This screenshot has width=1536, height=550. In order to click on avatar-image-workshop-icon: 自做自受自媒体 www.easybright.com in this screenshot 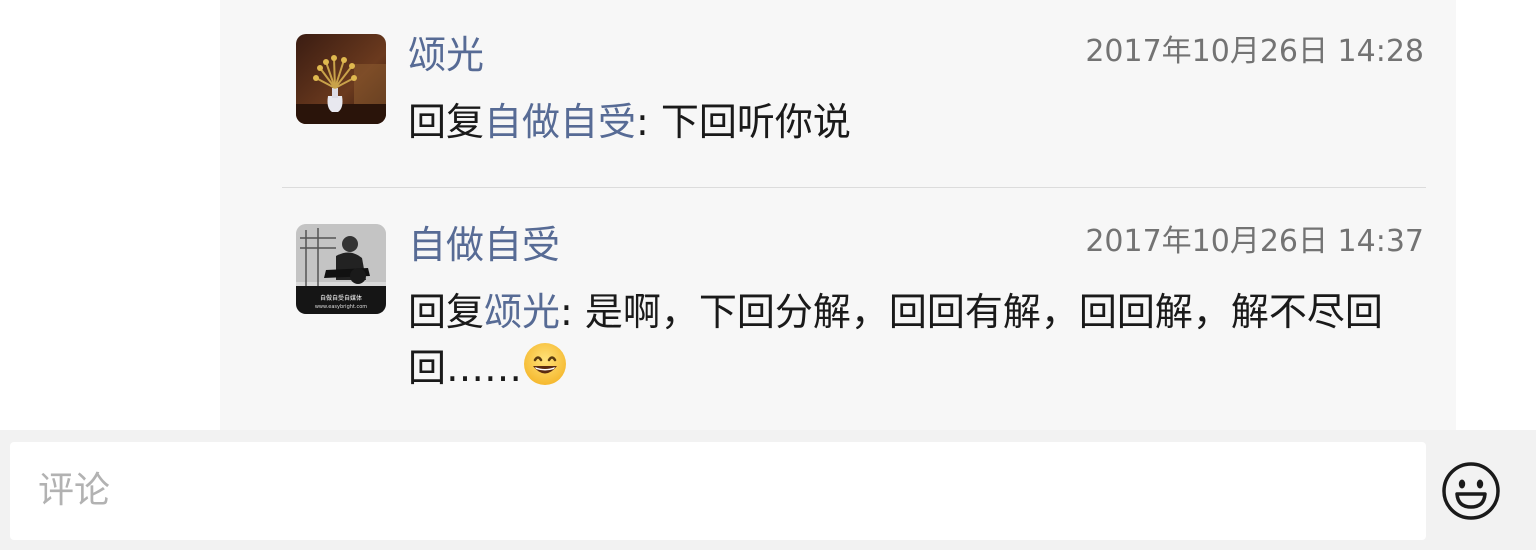, I will do `click(341, 269)`.